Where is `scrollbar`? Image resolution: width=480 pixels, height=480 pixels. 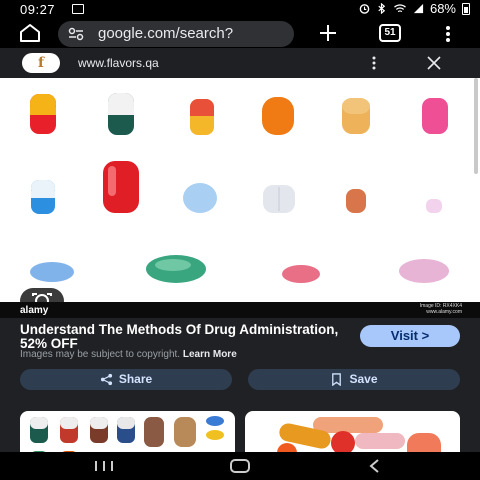 scrollbar is located at coordinates (476, 126).